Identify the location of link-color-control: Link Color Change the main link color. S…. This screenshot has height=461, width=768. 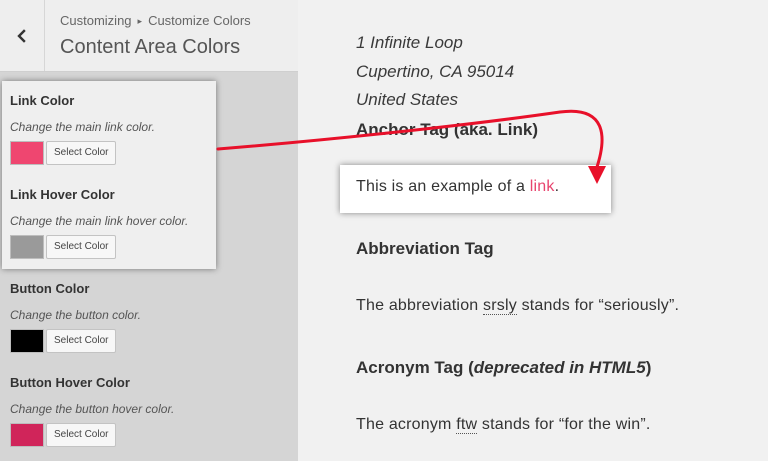
(115, 129).